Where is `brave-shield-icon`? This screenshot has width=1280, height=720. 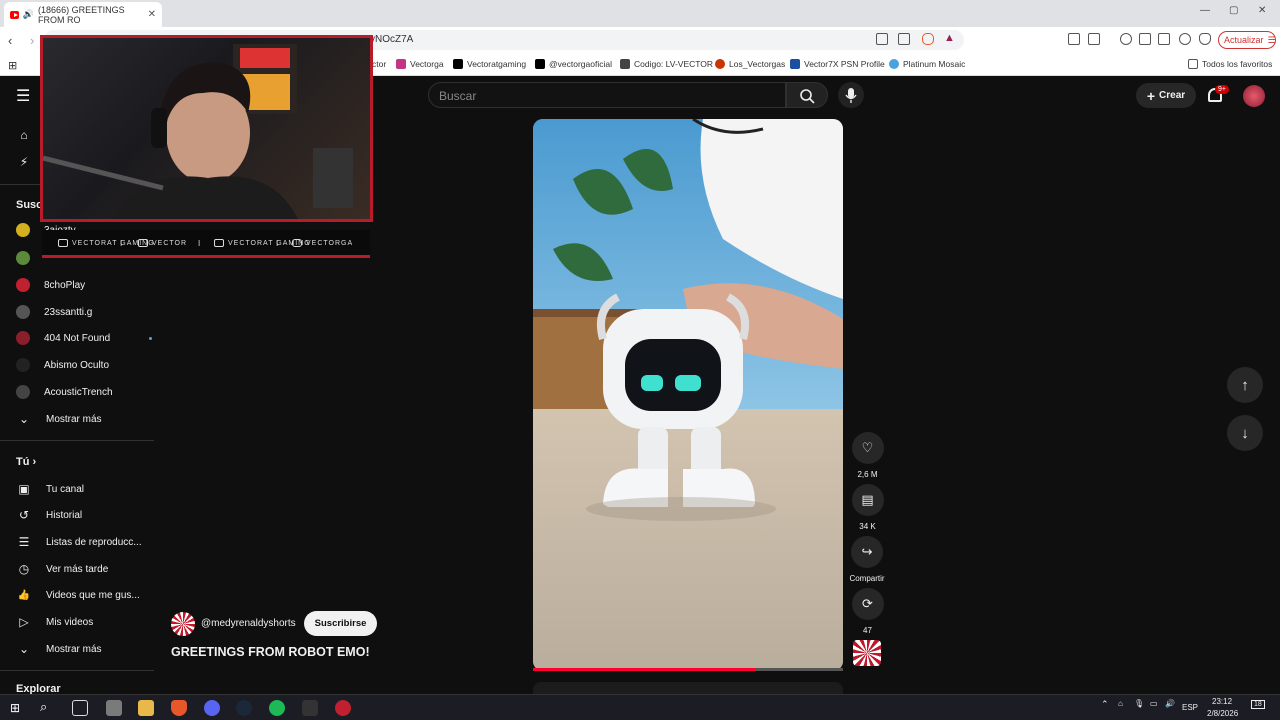
brave-shield-icon is located at coordinates (928, 39).